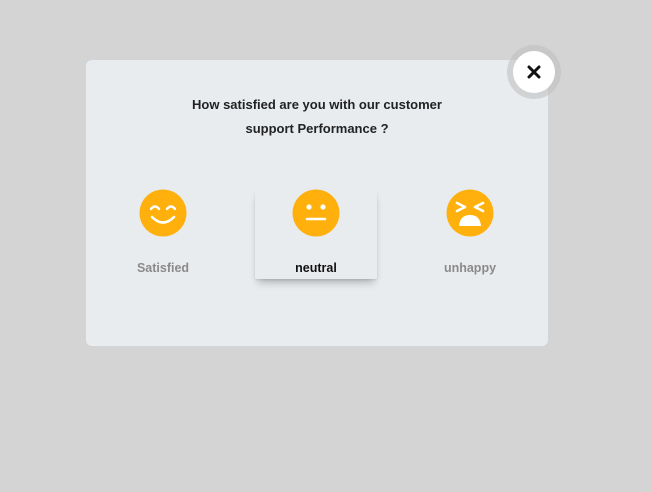 The height and width of the screenshot is (492, 651). What do you see at coordinates (316, 213) in the screenshot?
I see `neutral-face-icon` at bounding box center [316, 213].